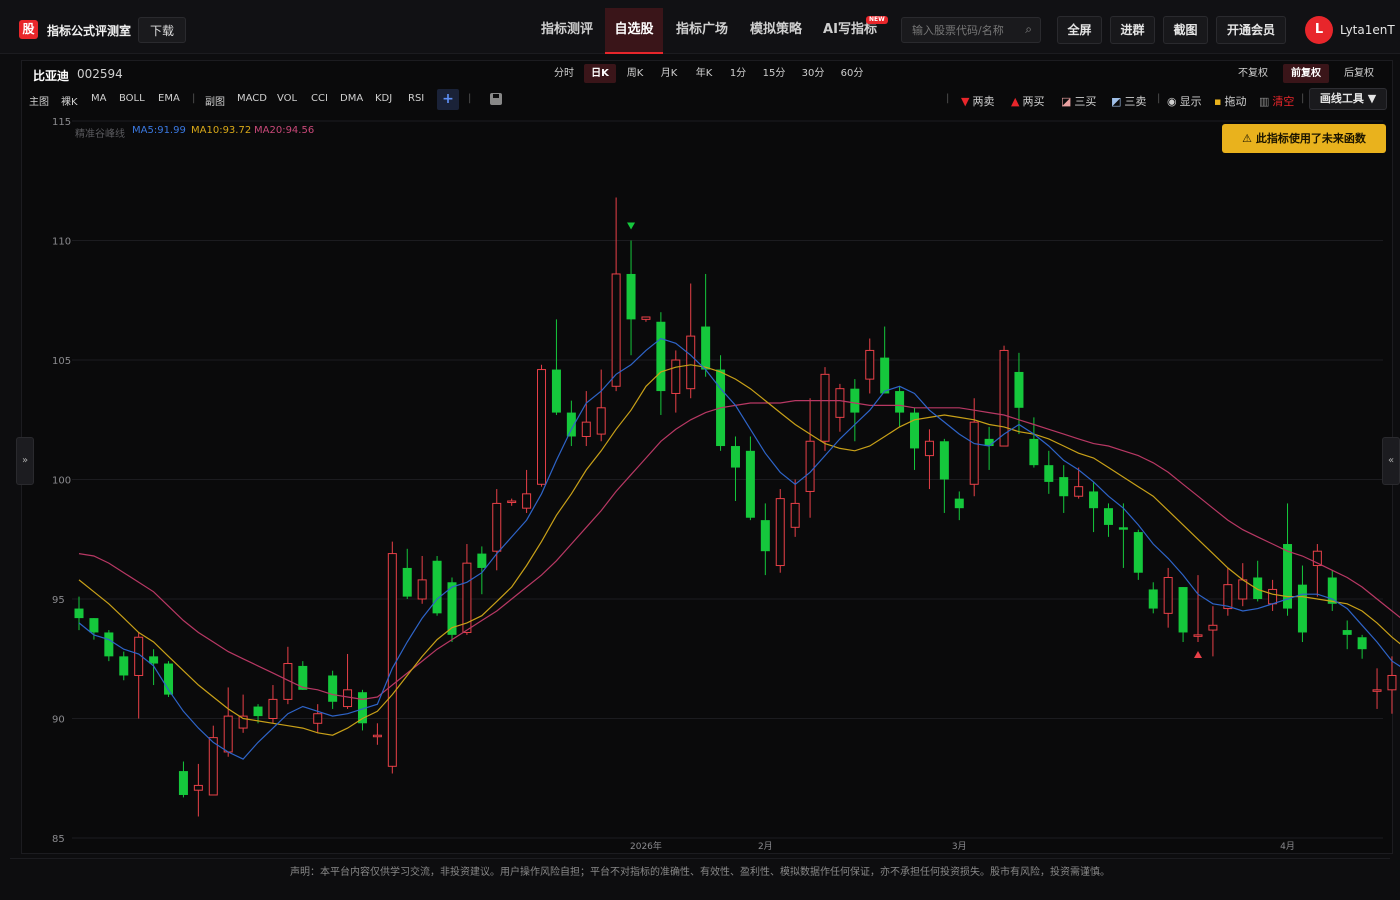  I want to click on y-tick-label: 95, so click(58, 600).